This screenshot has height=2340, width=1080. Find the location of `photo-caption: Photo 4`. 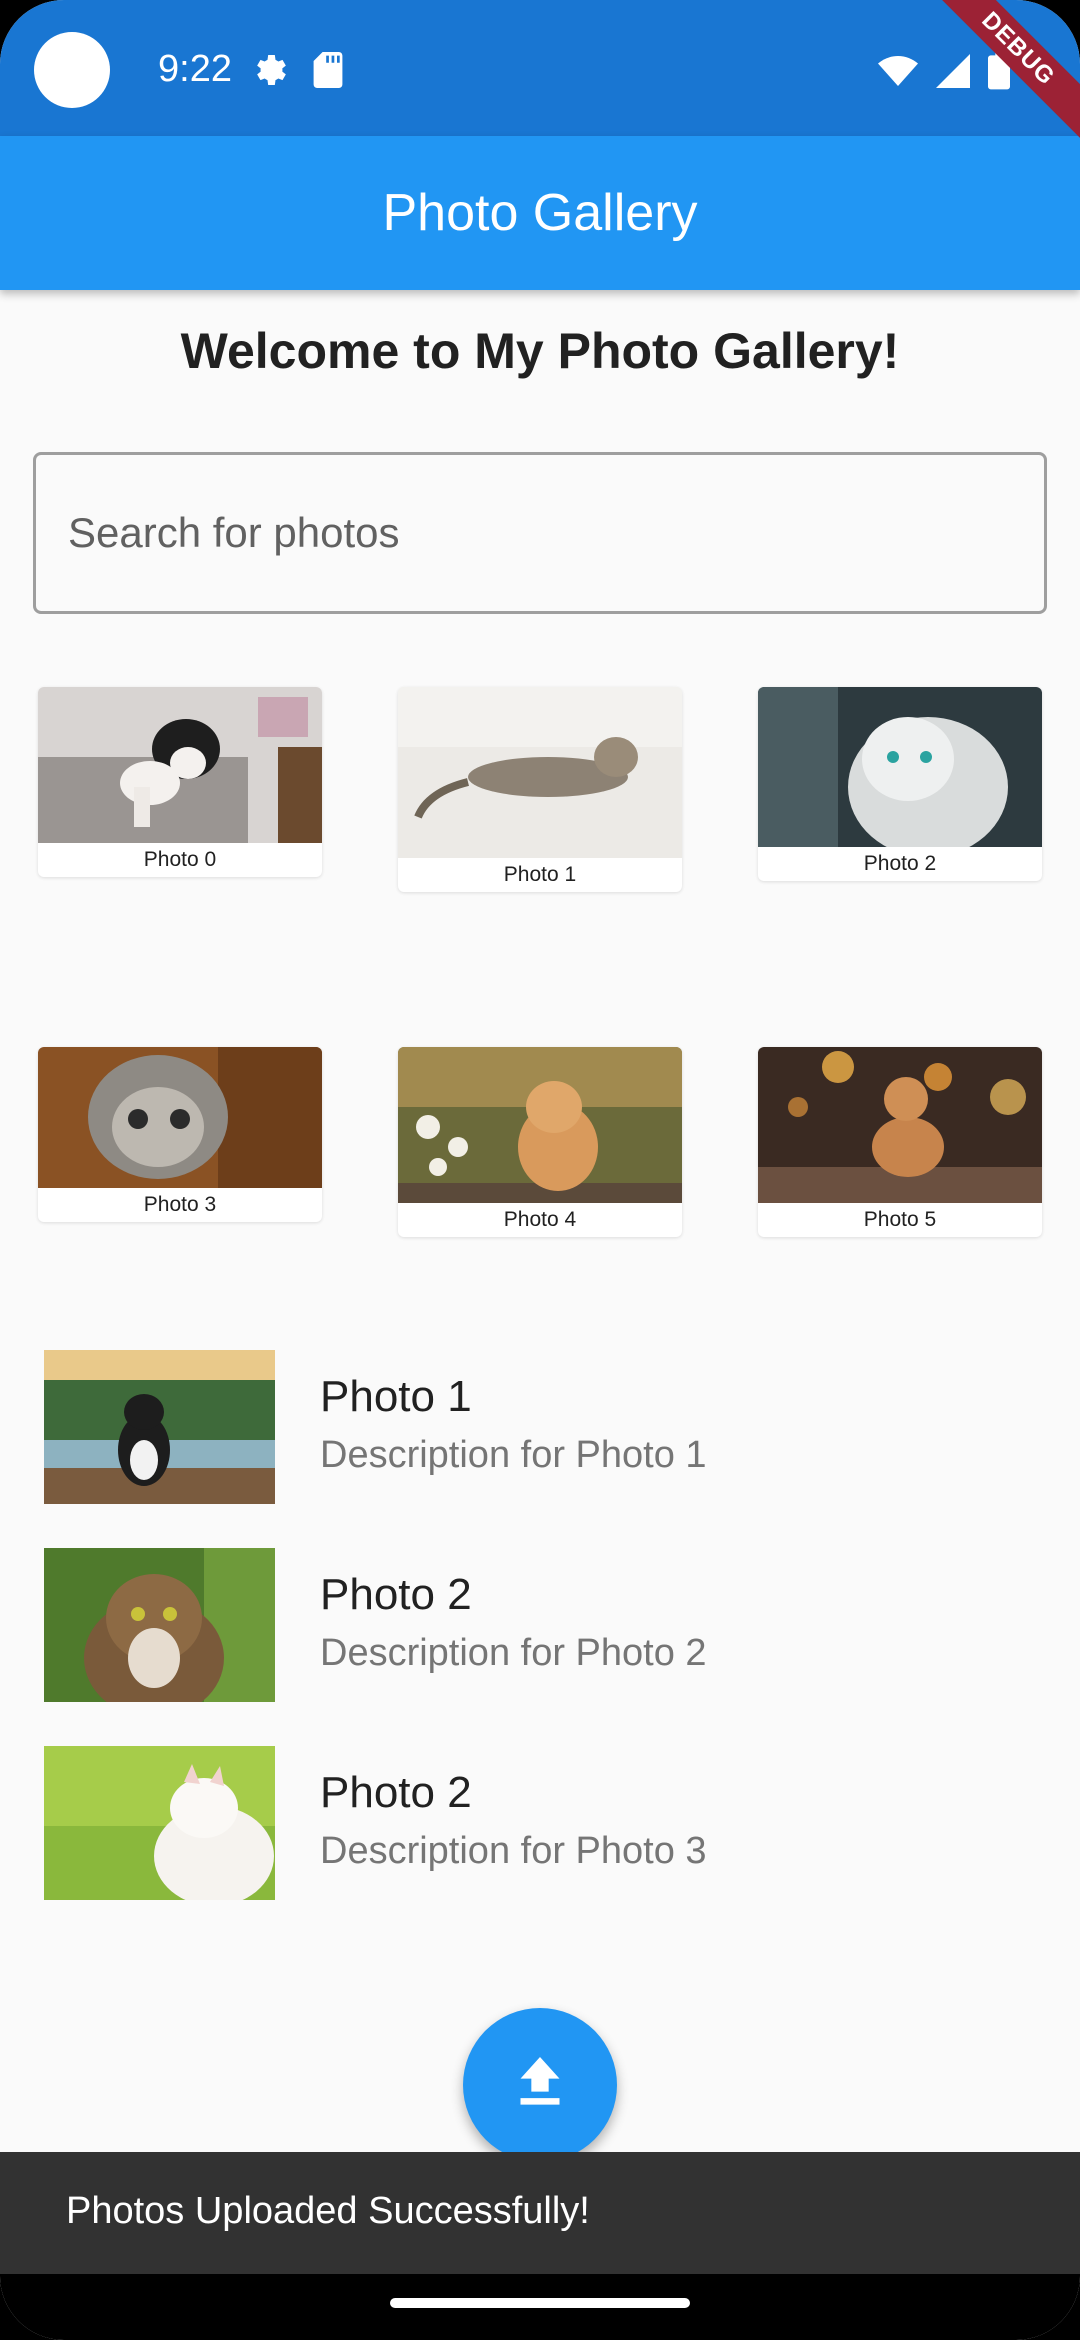

photo-caption: Photo 4 is located at coordinates (540, 1219).